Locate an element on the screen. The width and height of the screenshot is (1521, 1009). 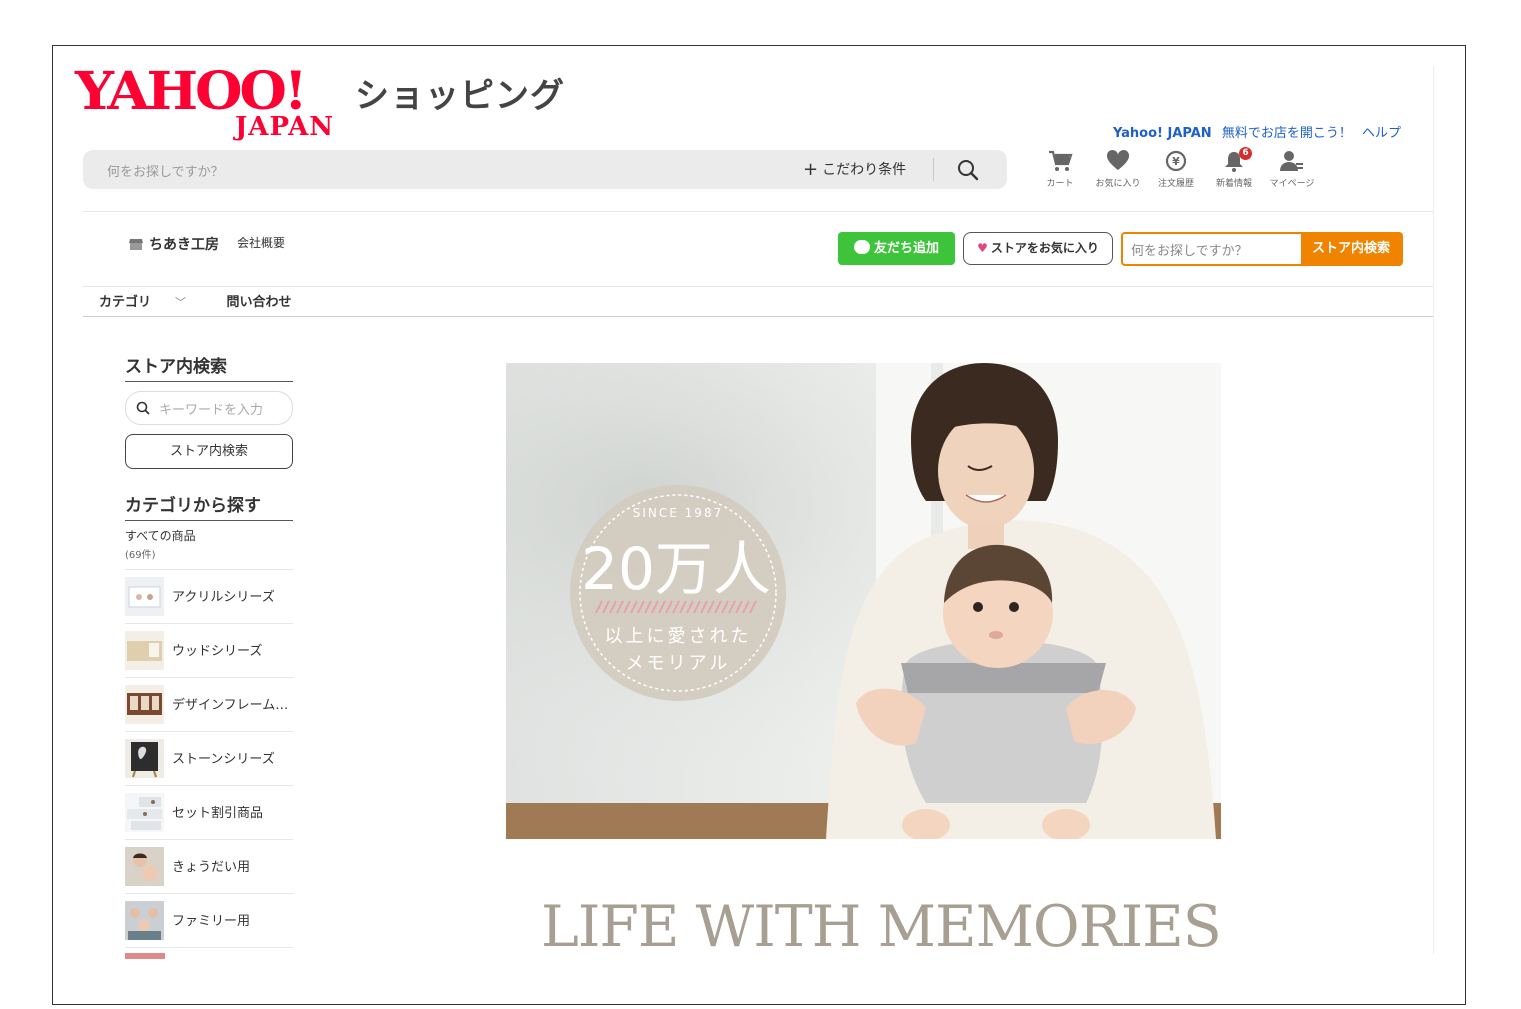
top-links: Yahoo! JAPAN 無料でお店を開こう！ ヘルプ is located at coordinates (1254, 131).